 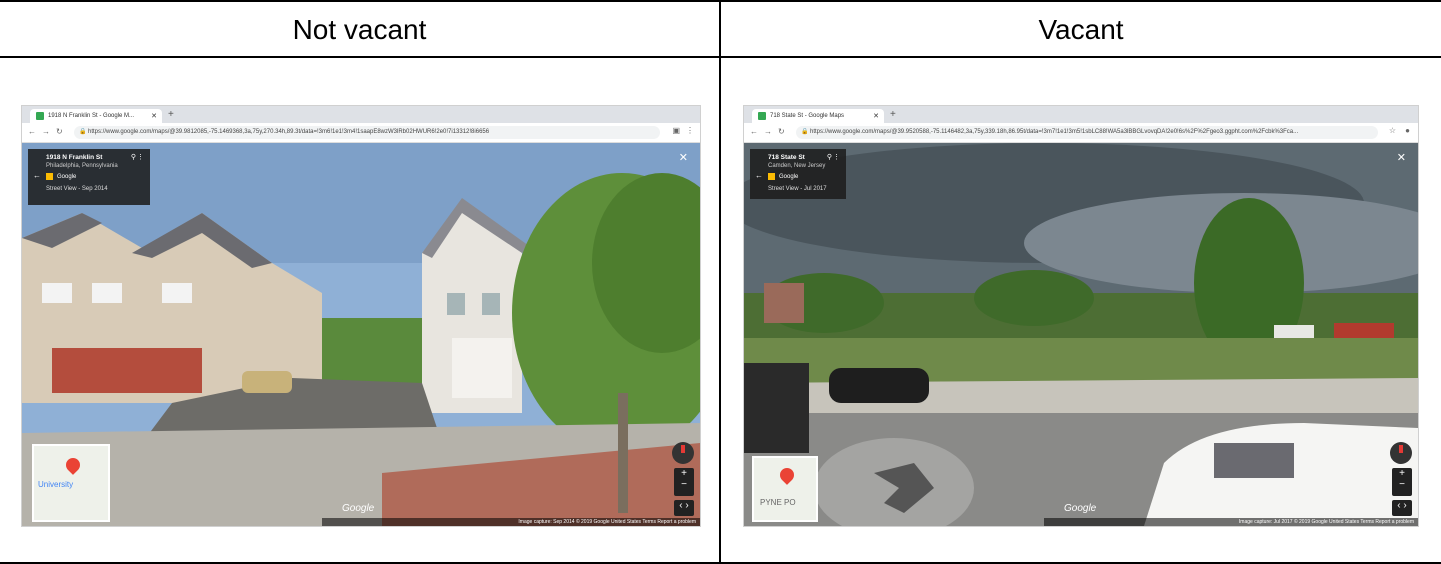 I want to click on card-subtitle: Philadelphia, Pennsylvania, so click(x=82, y=166).